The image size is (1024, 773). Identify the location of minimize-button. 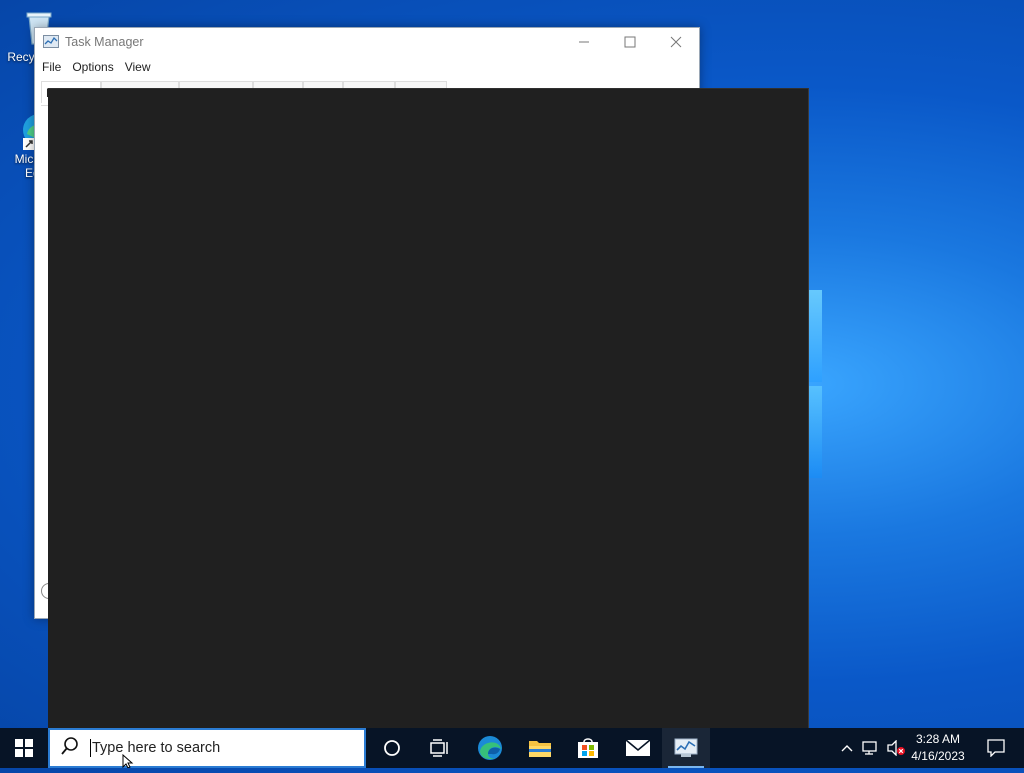
(584, 42).